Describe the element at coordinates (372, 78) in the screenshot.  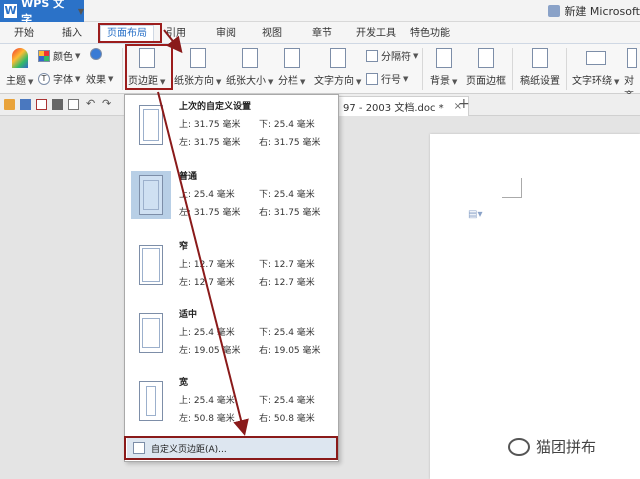
I see `line-numbers-icon` at that location.